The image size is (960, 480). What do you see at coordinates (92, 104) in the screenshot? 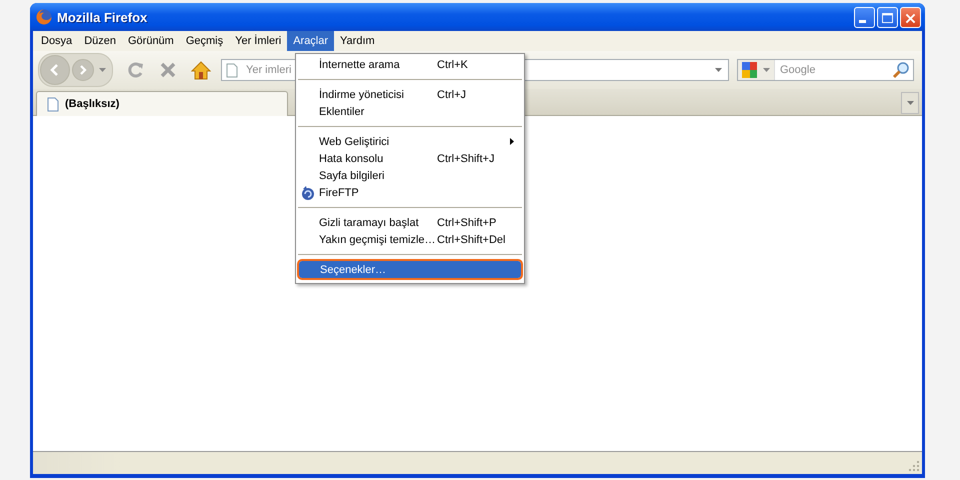
I see `tab-title: (Başlıksız)` at bounding box center [92, 104].